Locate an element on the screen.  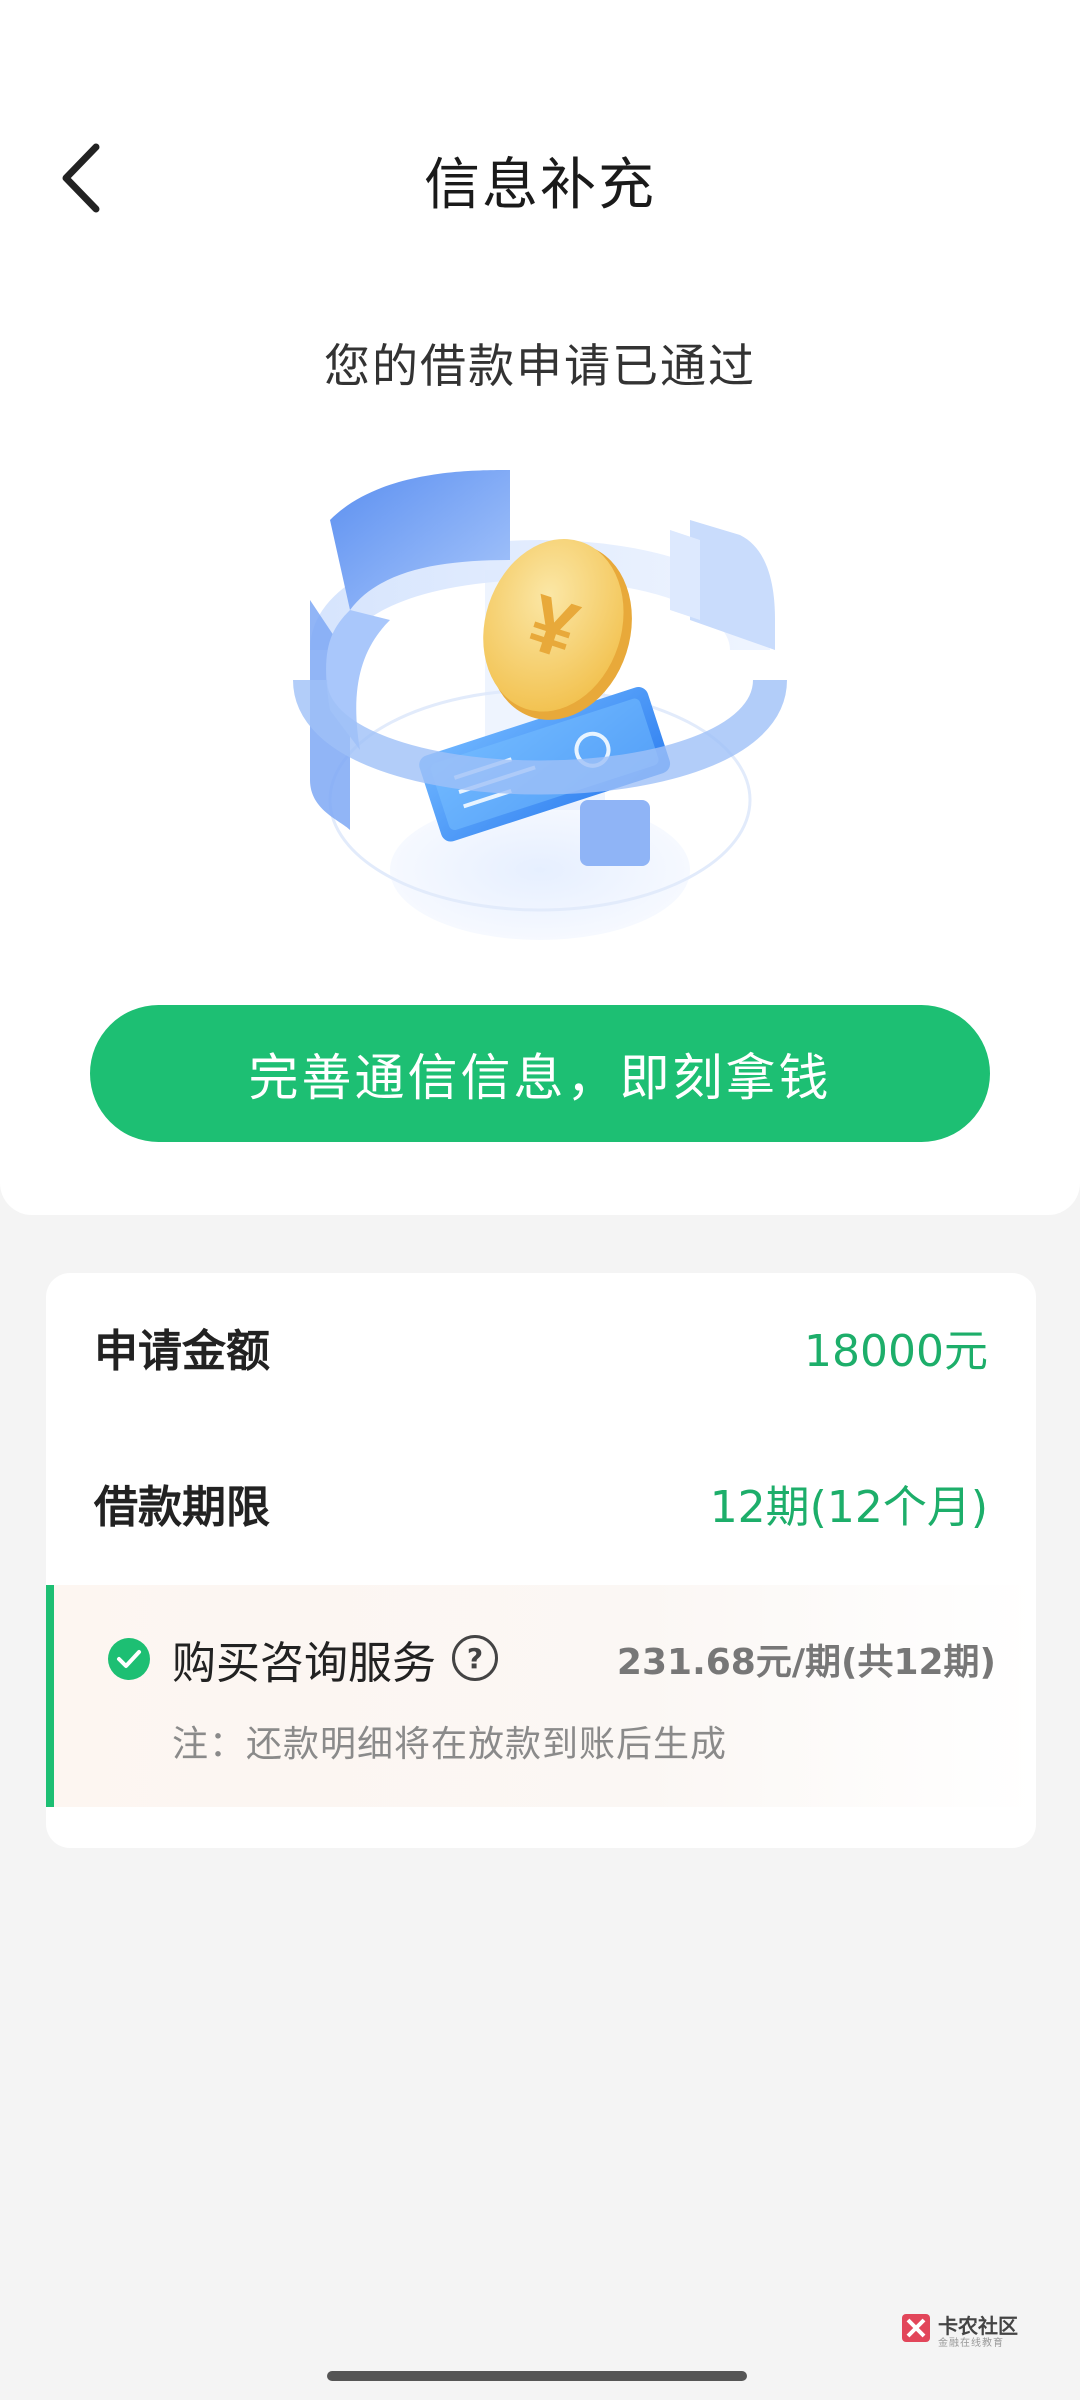
consult-service-option: 购买咨询服务 ? 231.68元/期(共12期) 注：还款明细将在放款到账后生成 is located at coordinates (541, 1696).